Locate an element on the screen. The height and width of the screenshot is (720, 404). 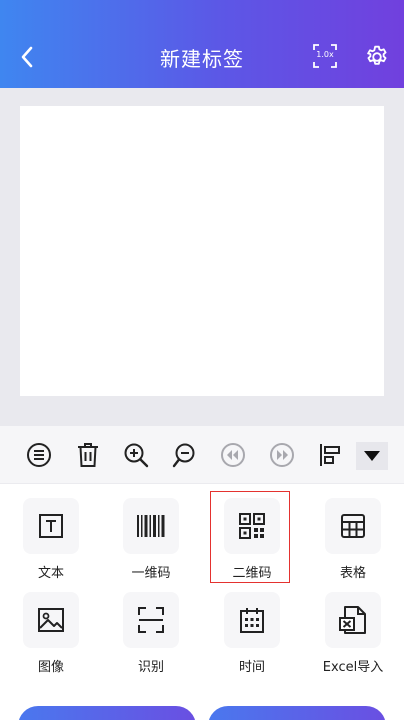
previous-button is located at coordinates (233, 455).